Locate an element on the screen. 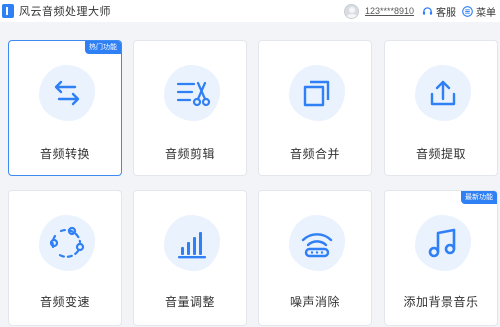 The image size is (500, 327). speed-dots-icon is located at coordinates (67, 242).